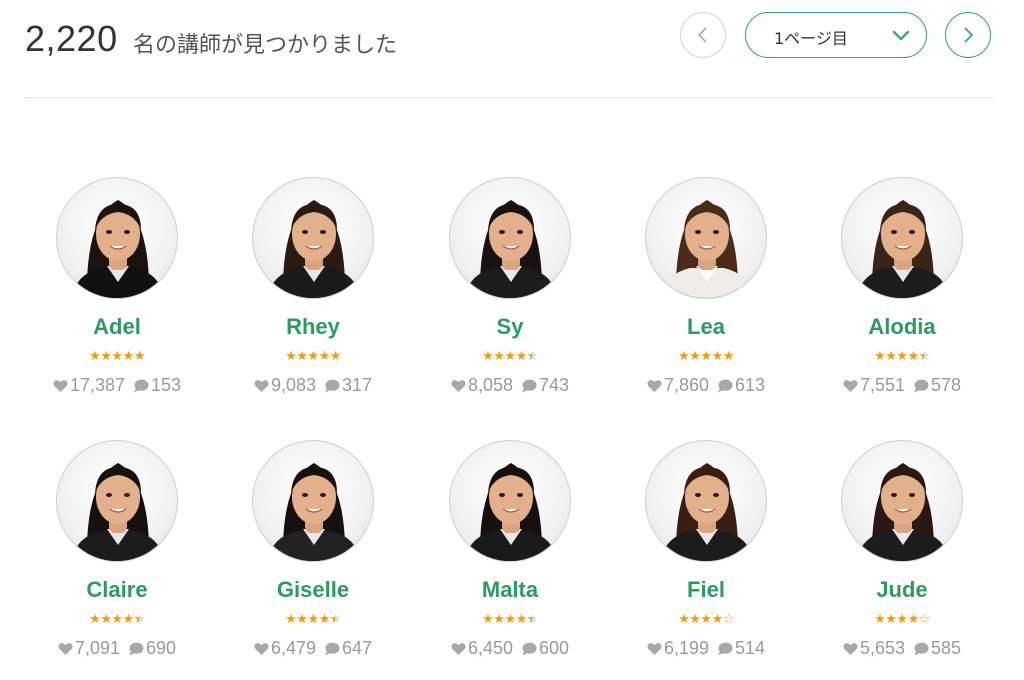 The image size is (1024, 680). I want to click on teacher-card: Jude ★★★★☆ 5,653 585, so click(902, 560).